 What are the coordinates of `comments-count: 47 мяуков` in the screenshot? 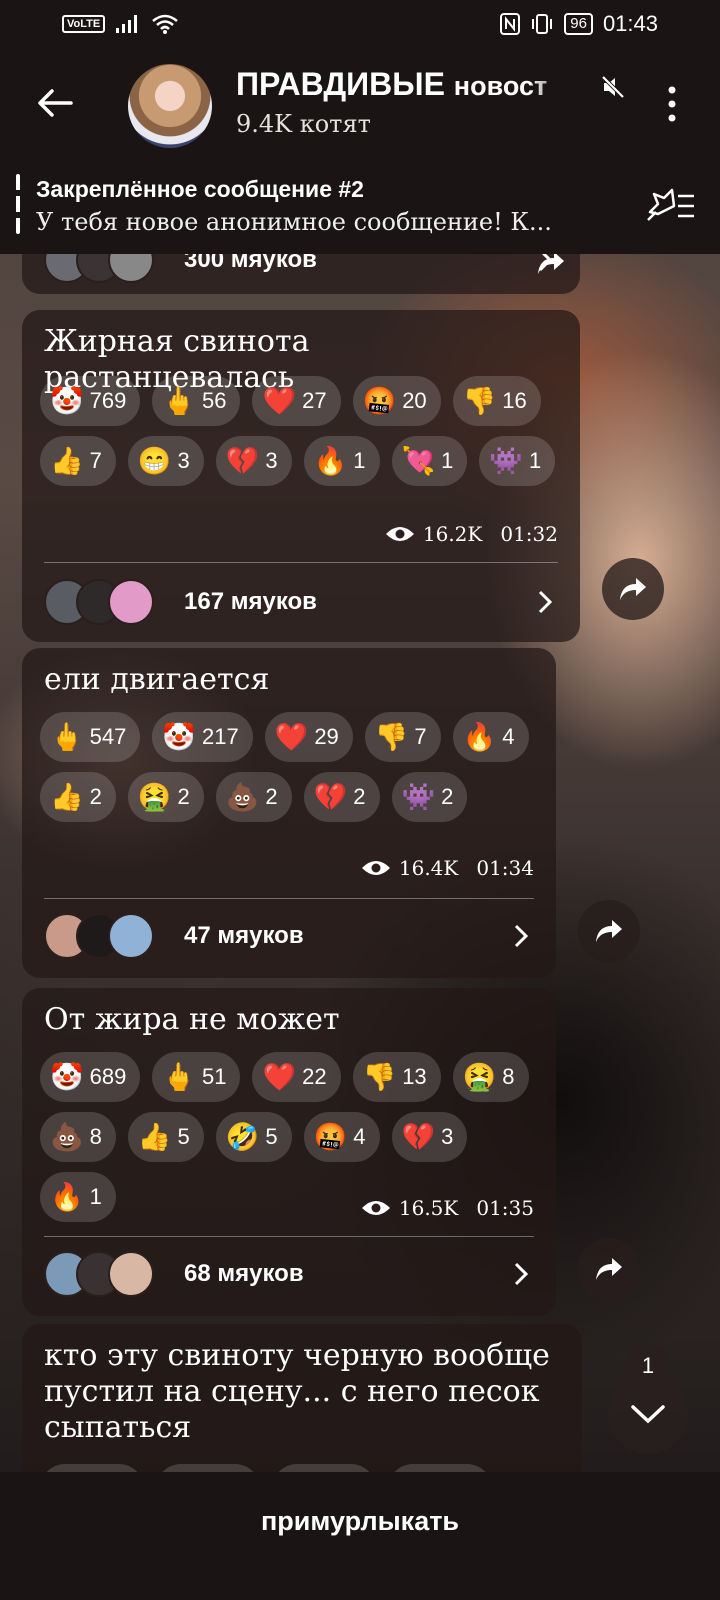 It's located at (244, 935).